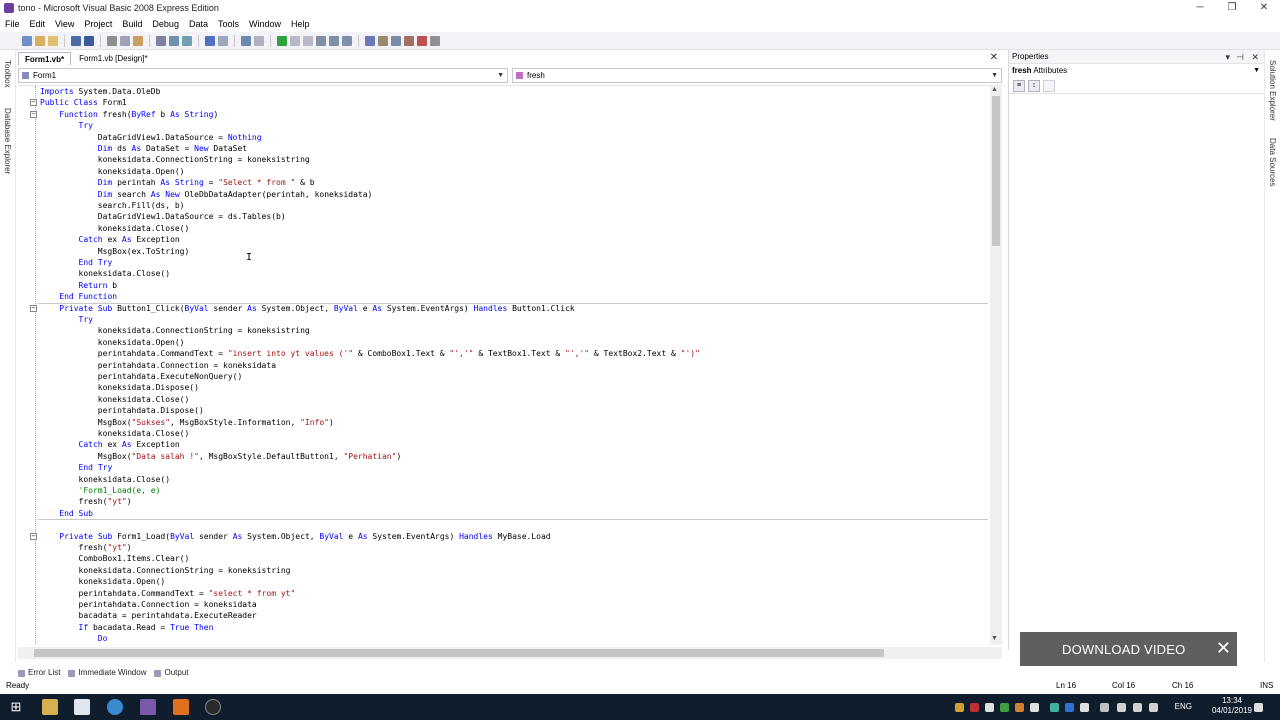 The width and height of the screenshot is (1280, 720). Describe the element at coordinates (246, 40) in the screenshot. I see `navigate-icon` at that location.